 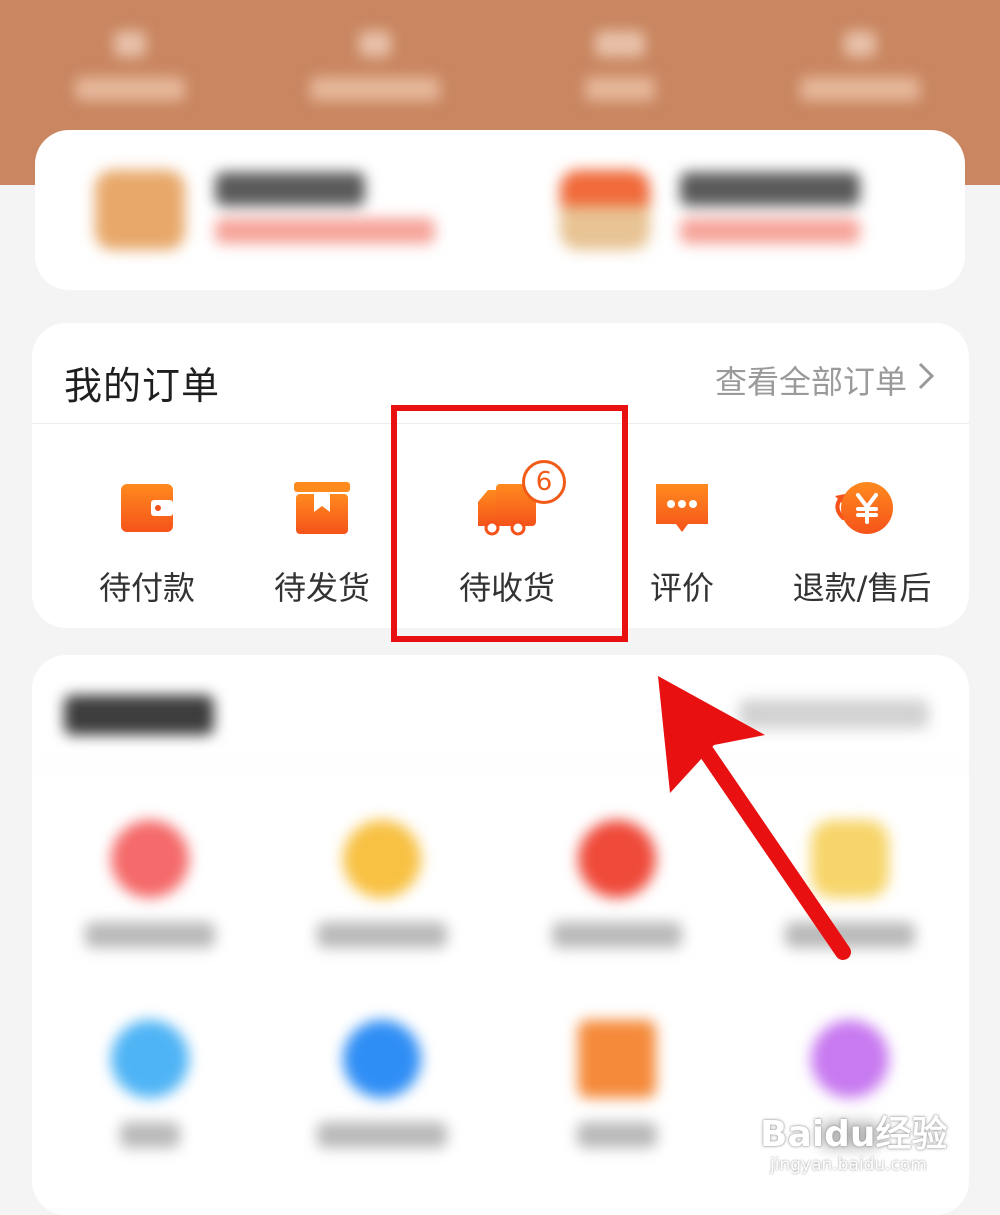 I want to click on annotation-arrow-icon, so click(x=754, y=818).